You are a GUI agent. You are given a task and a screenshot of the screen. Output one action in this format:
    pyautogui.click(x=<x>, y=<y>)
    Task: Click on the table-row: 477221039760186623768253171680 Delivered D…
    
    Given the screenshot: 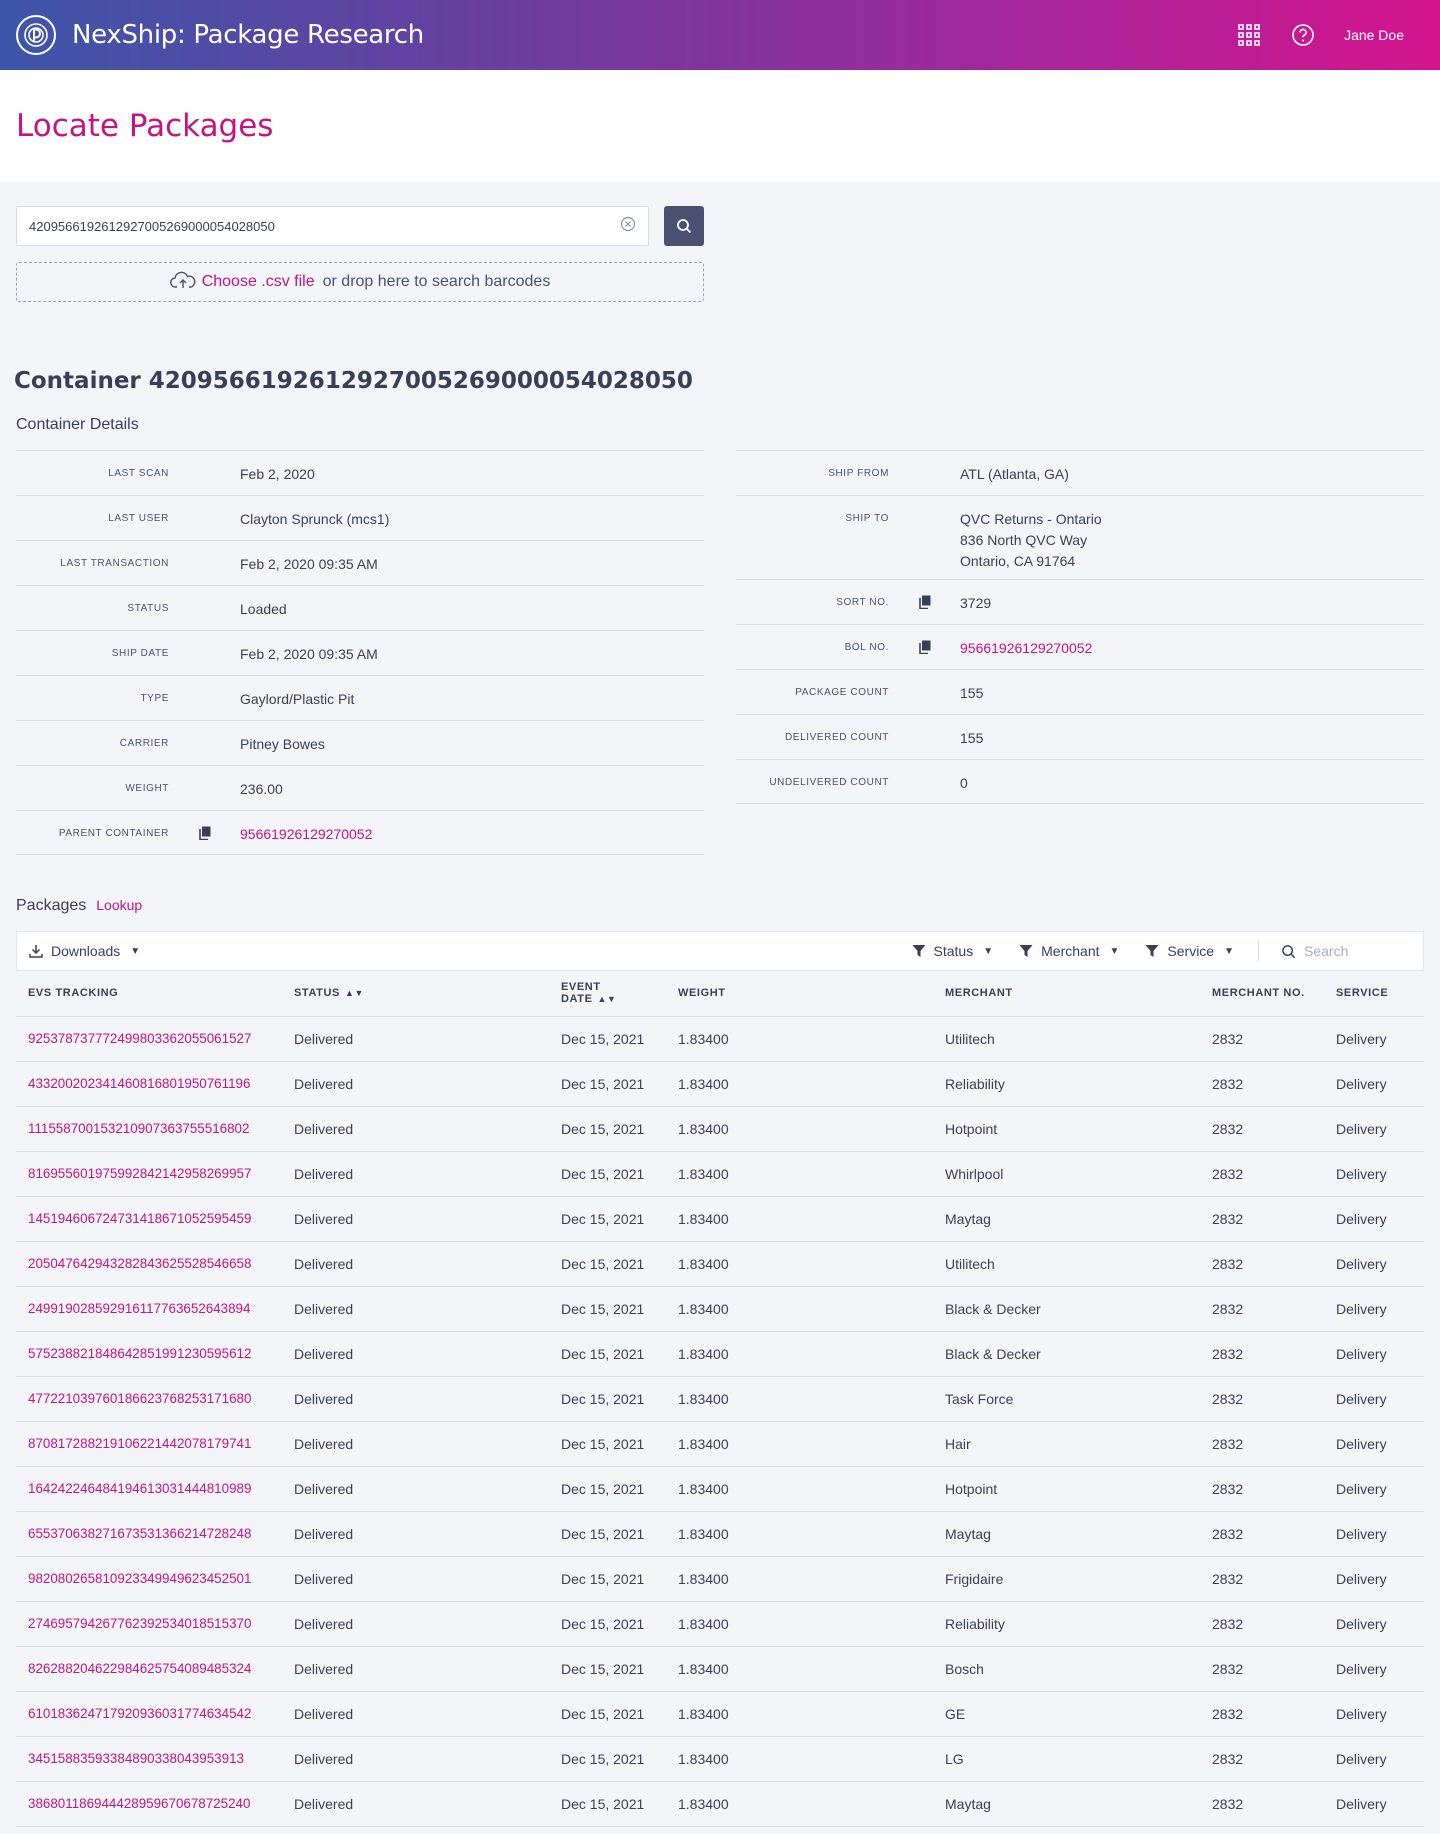 What is the action you would take?
    pyautogui.click(x=720, y=1399)
    